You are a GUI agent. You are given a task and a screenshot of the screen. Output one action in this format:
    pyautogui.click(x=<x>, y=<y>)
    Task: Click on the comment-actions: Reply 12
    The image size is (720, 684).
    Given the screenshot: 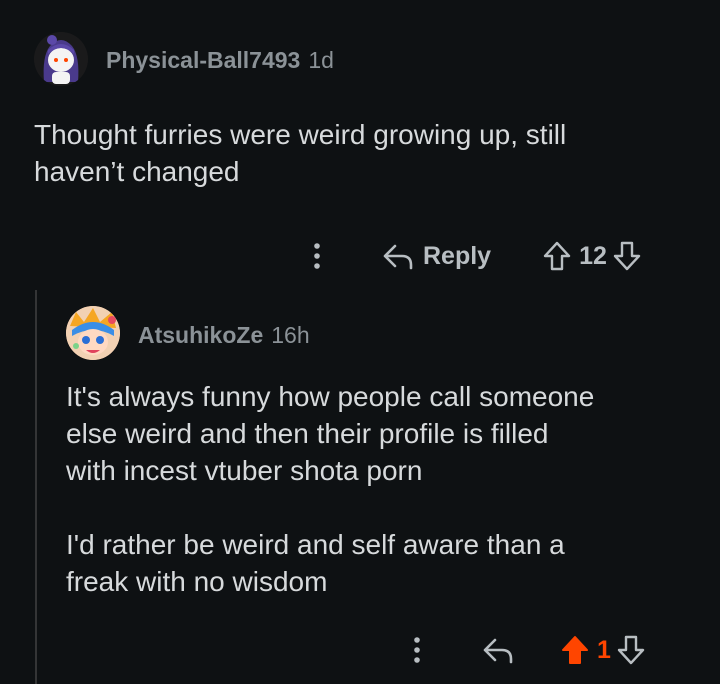 What is the action you would take?
    pyautogui.click(x=473, y=256)
    